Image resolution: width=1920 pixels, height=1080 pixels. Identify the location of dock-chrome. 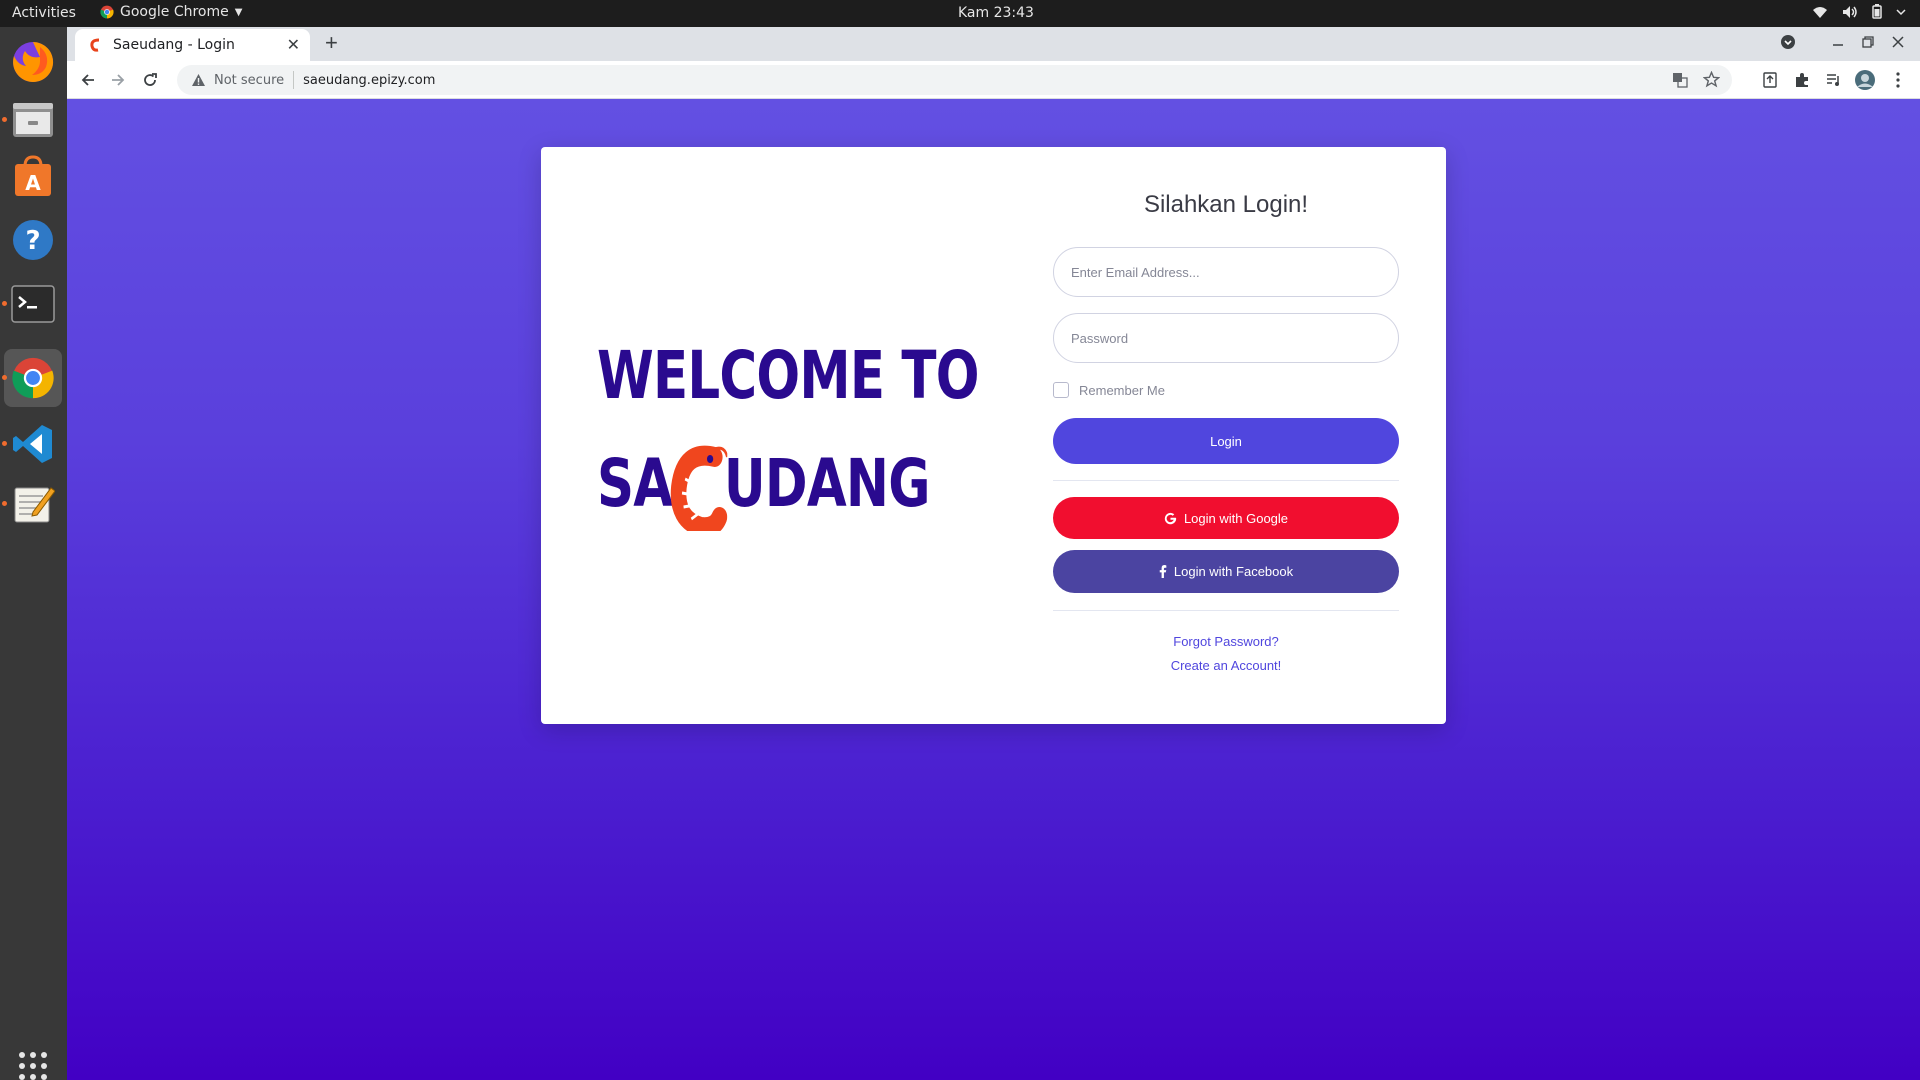
(32, 378).